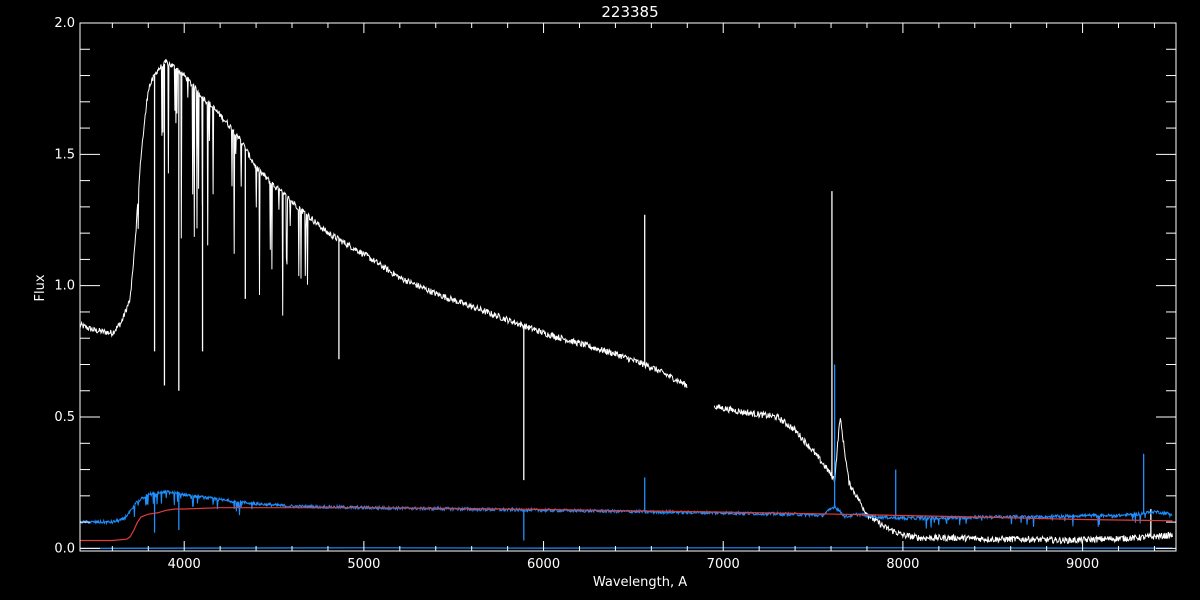 The image size is (1200, 600). Describe the element at coordinates (40, 287) in the screenshot. I see `y-axis-label: Flux` at that location.